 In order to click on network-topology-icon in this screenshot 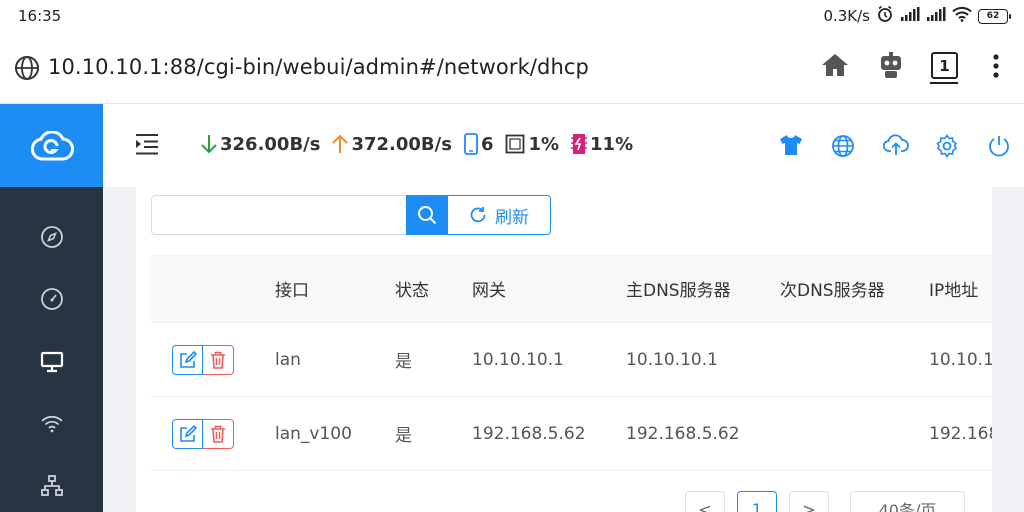, I will do `click(51, 485)`.